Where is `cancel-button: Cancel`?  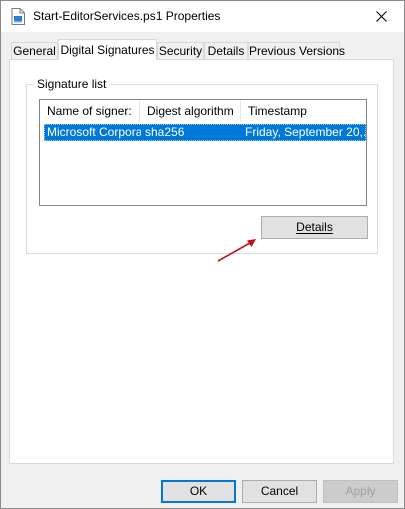
cancel-button: Cancel is located at coordinates (279, 491).